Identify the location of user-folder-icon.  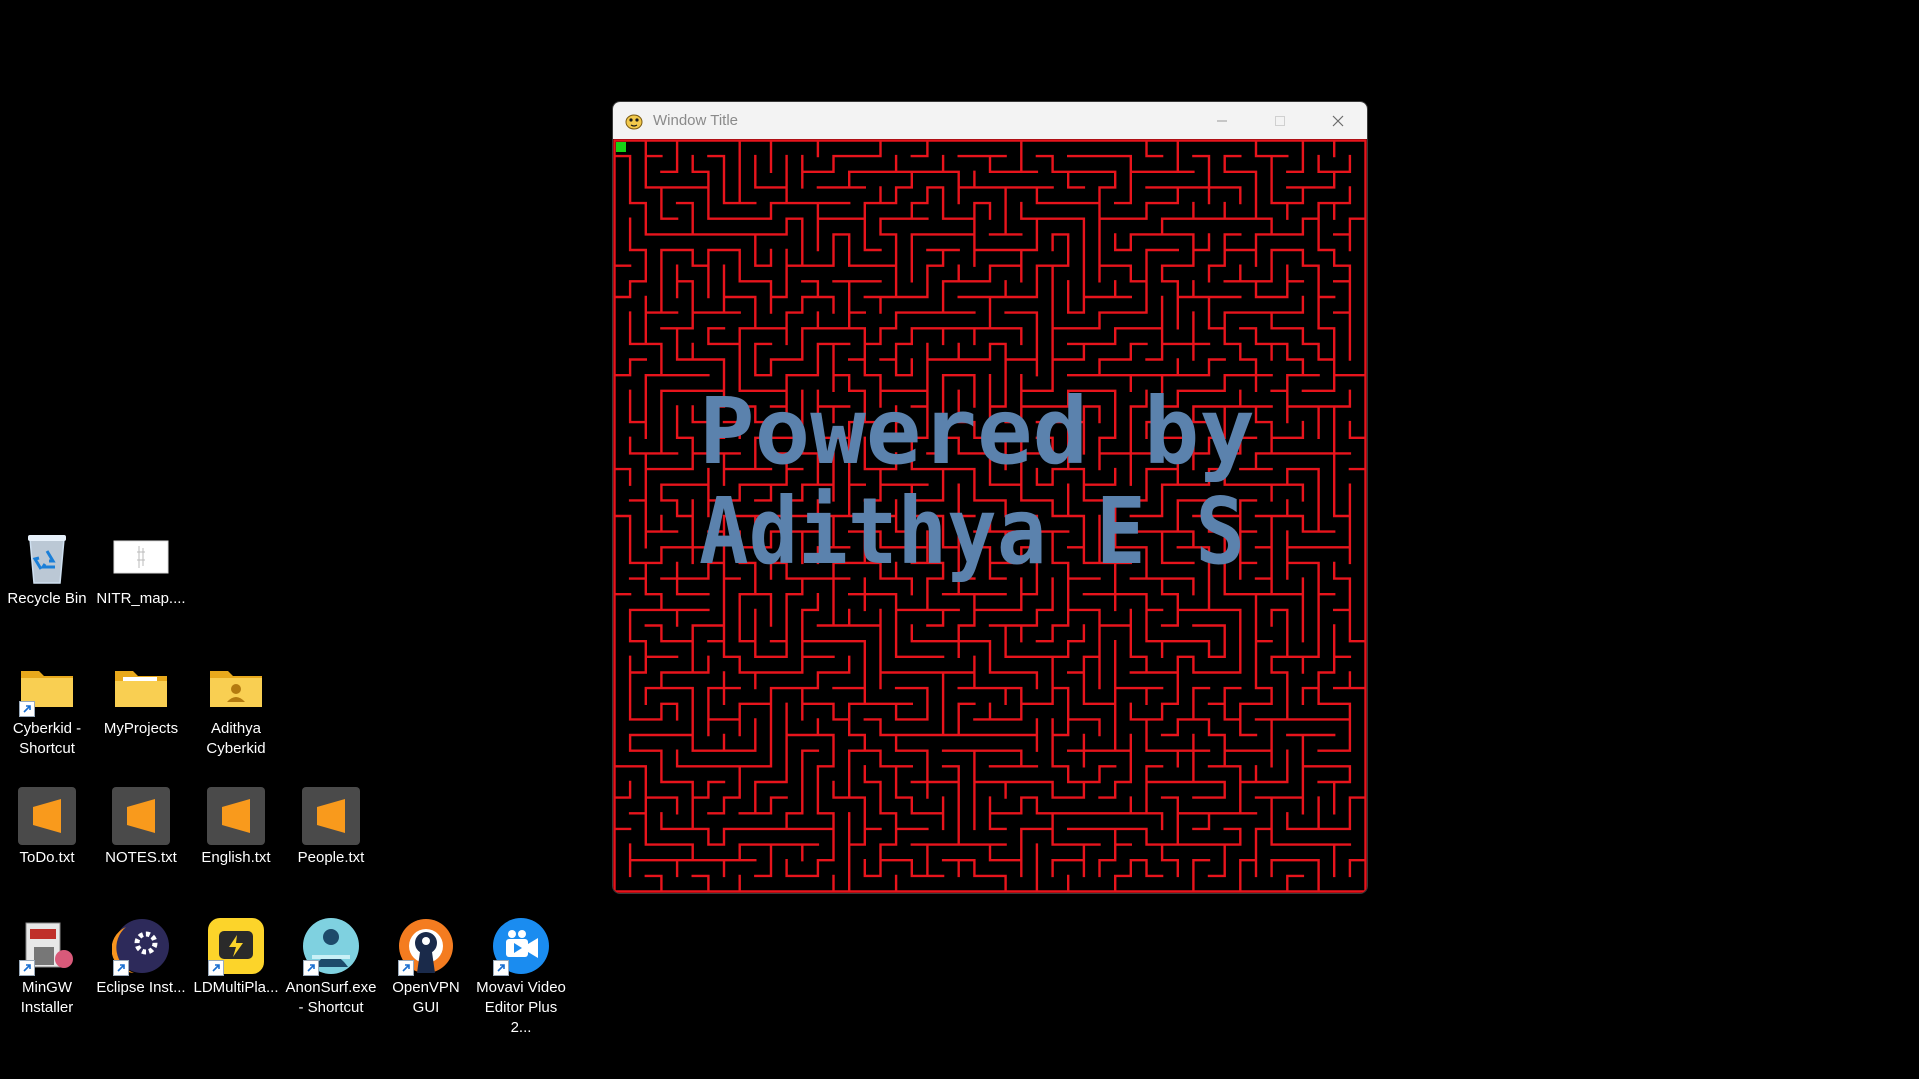
(236, 687).